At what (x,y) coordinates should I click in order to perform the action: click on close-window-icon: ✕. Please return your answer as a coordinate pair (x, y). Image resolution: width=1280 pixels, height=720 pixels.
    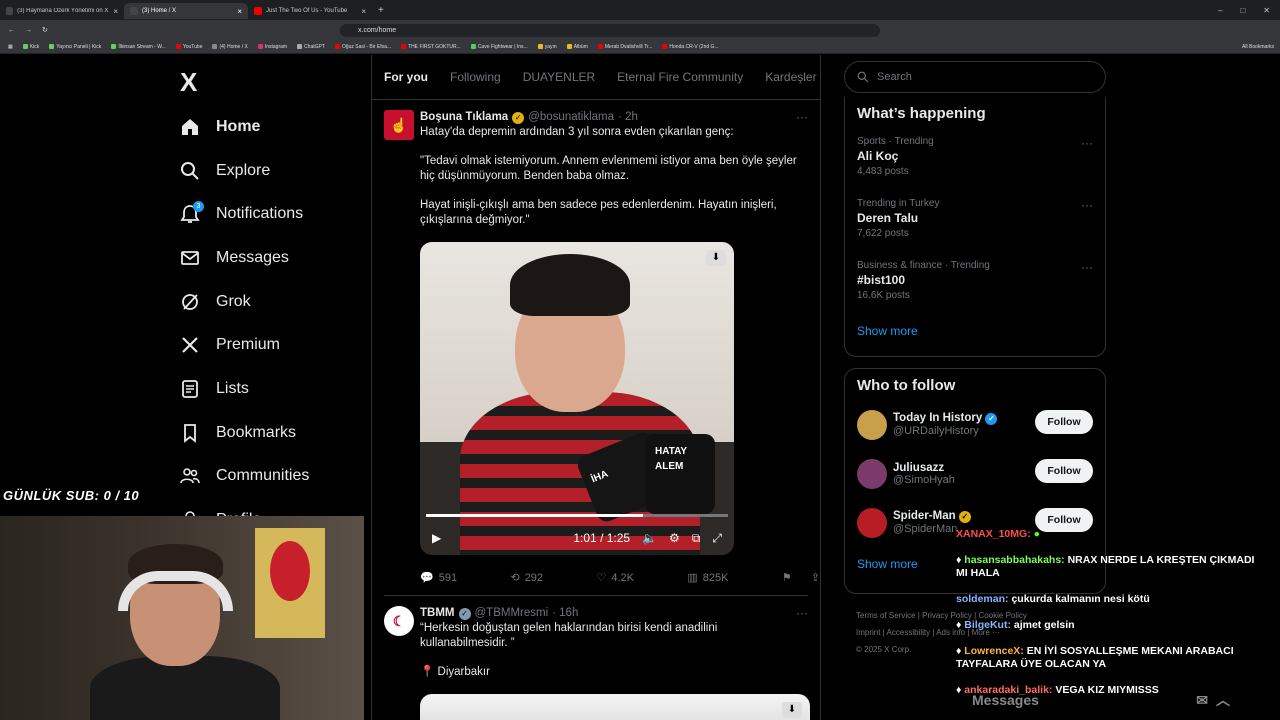
    Looking at the image, I should click on (1266, 10).